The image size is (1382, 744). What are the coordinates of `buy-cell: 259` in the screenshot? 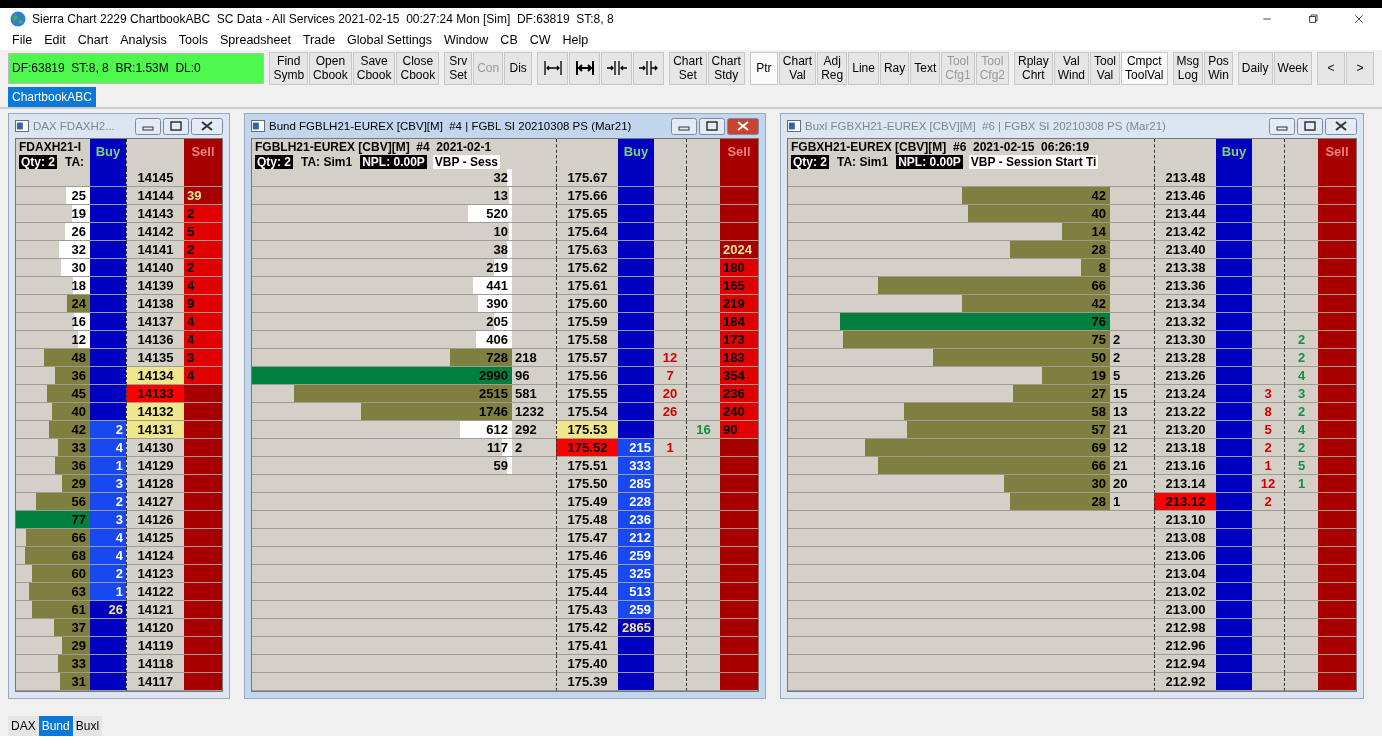 It's located at (636, 556).